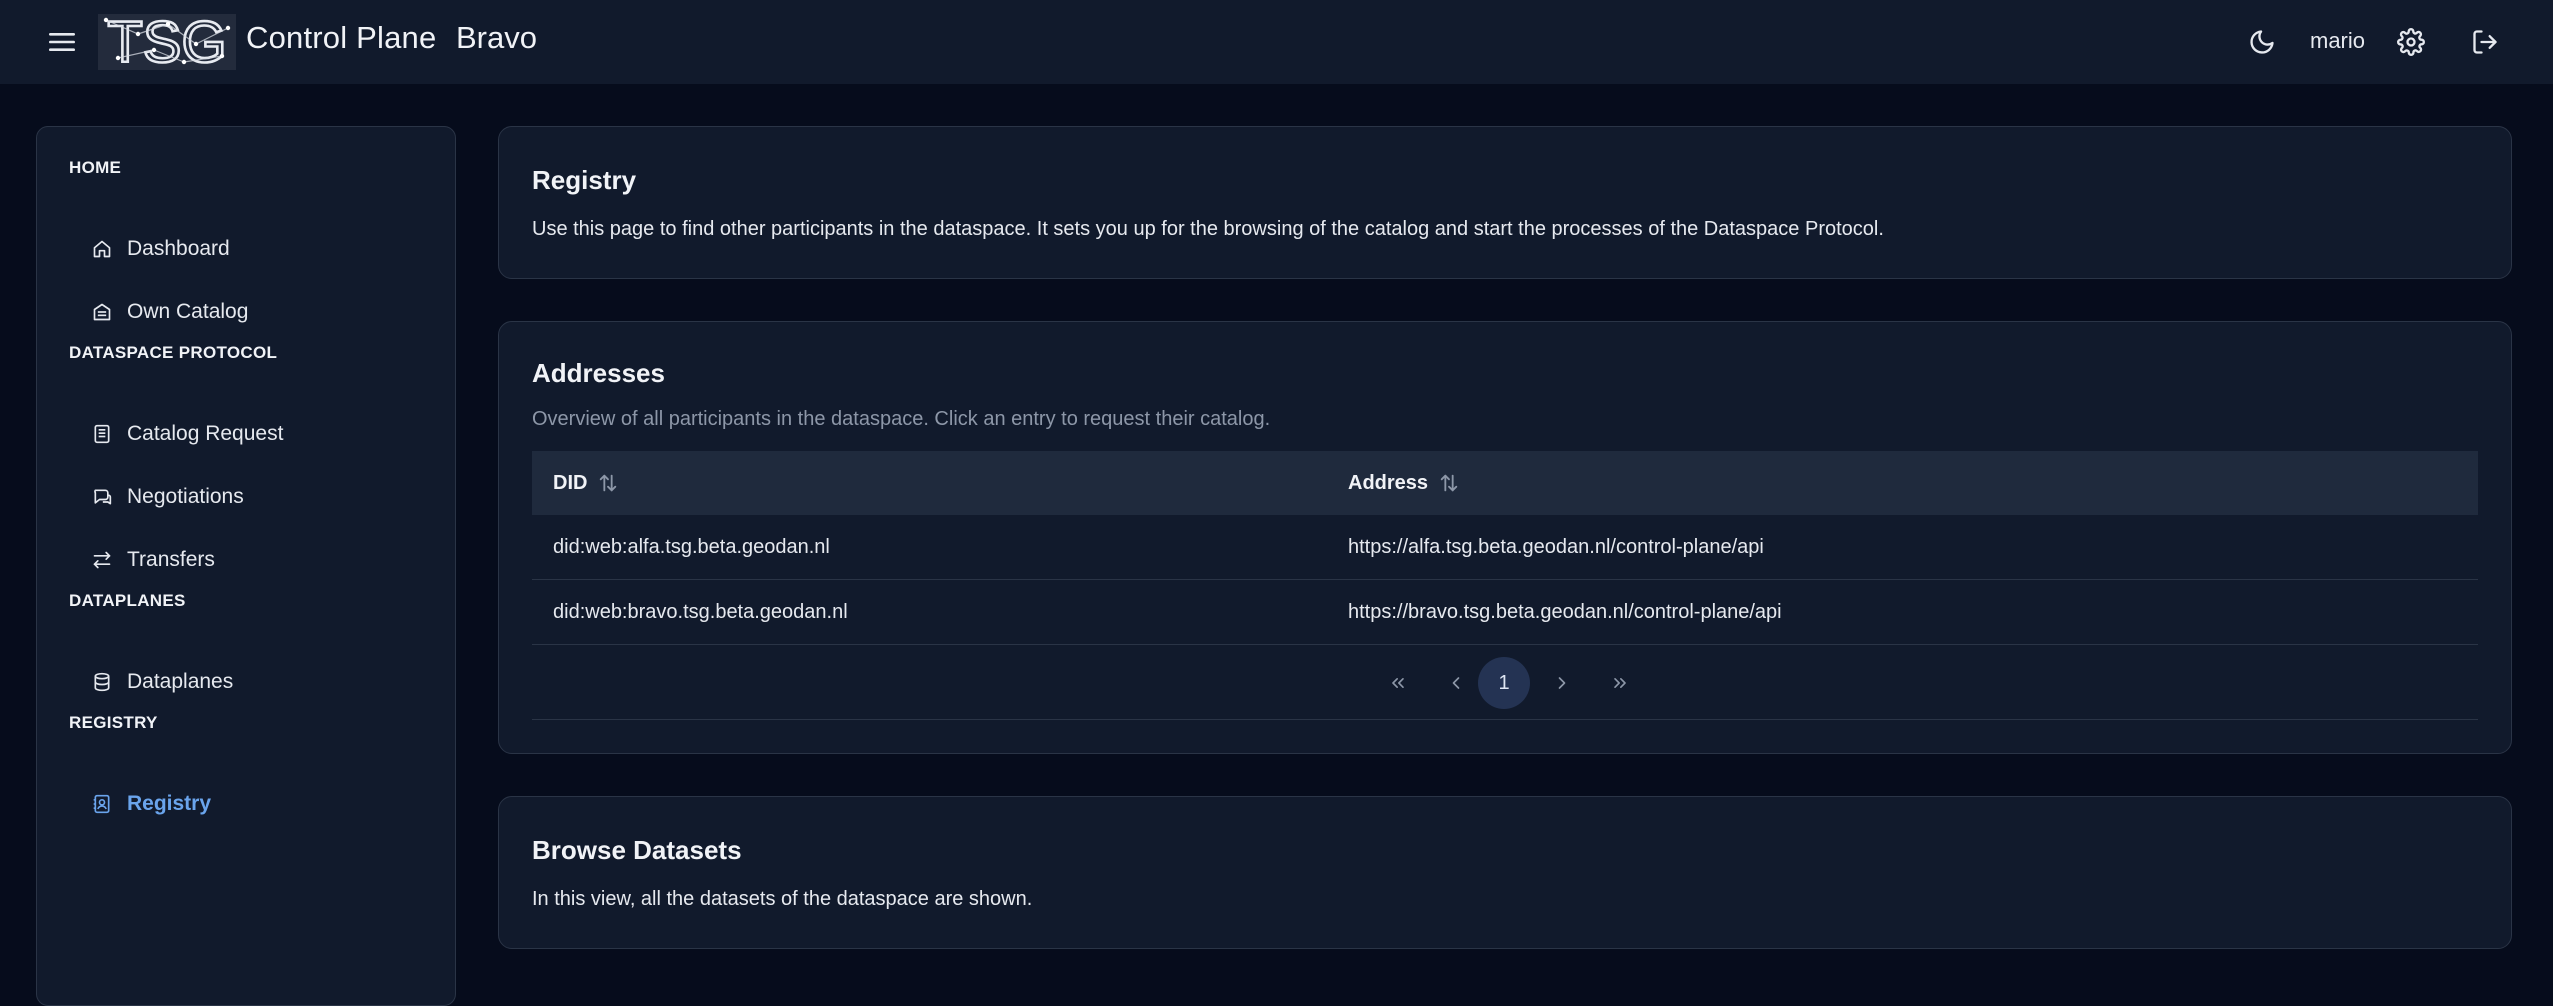 The image size is (2553, 1006). I want to click on last-page-button, so click(1620, 683).